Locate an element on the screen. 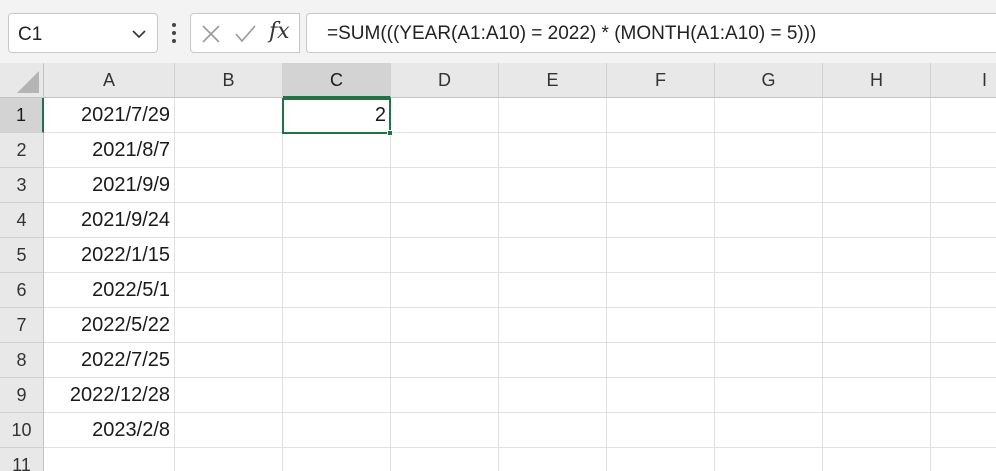  cell-a10: 2023/2/8 is located at coordinates (109, 430).